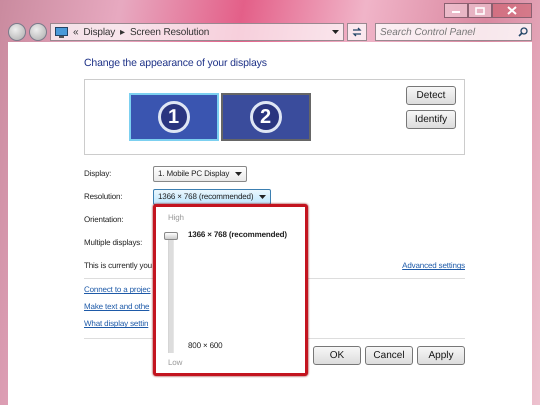 The width and height of the screenshot is (540, 405). What do you see at coordinates (205, 346) in the screenshot?
I see `resolution-option: 800 × 600` at bounding box center [205, 346].